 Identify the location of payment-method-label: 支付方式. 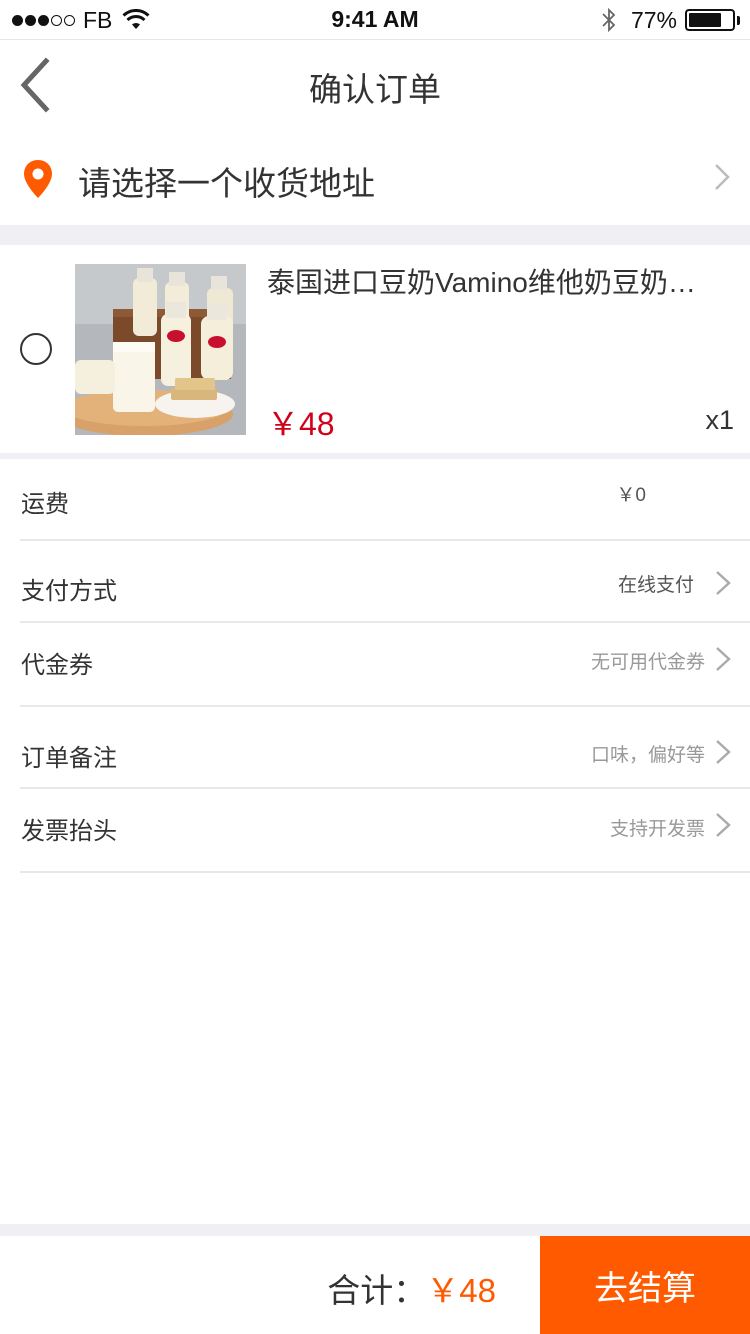
(69, 591).